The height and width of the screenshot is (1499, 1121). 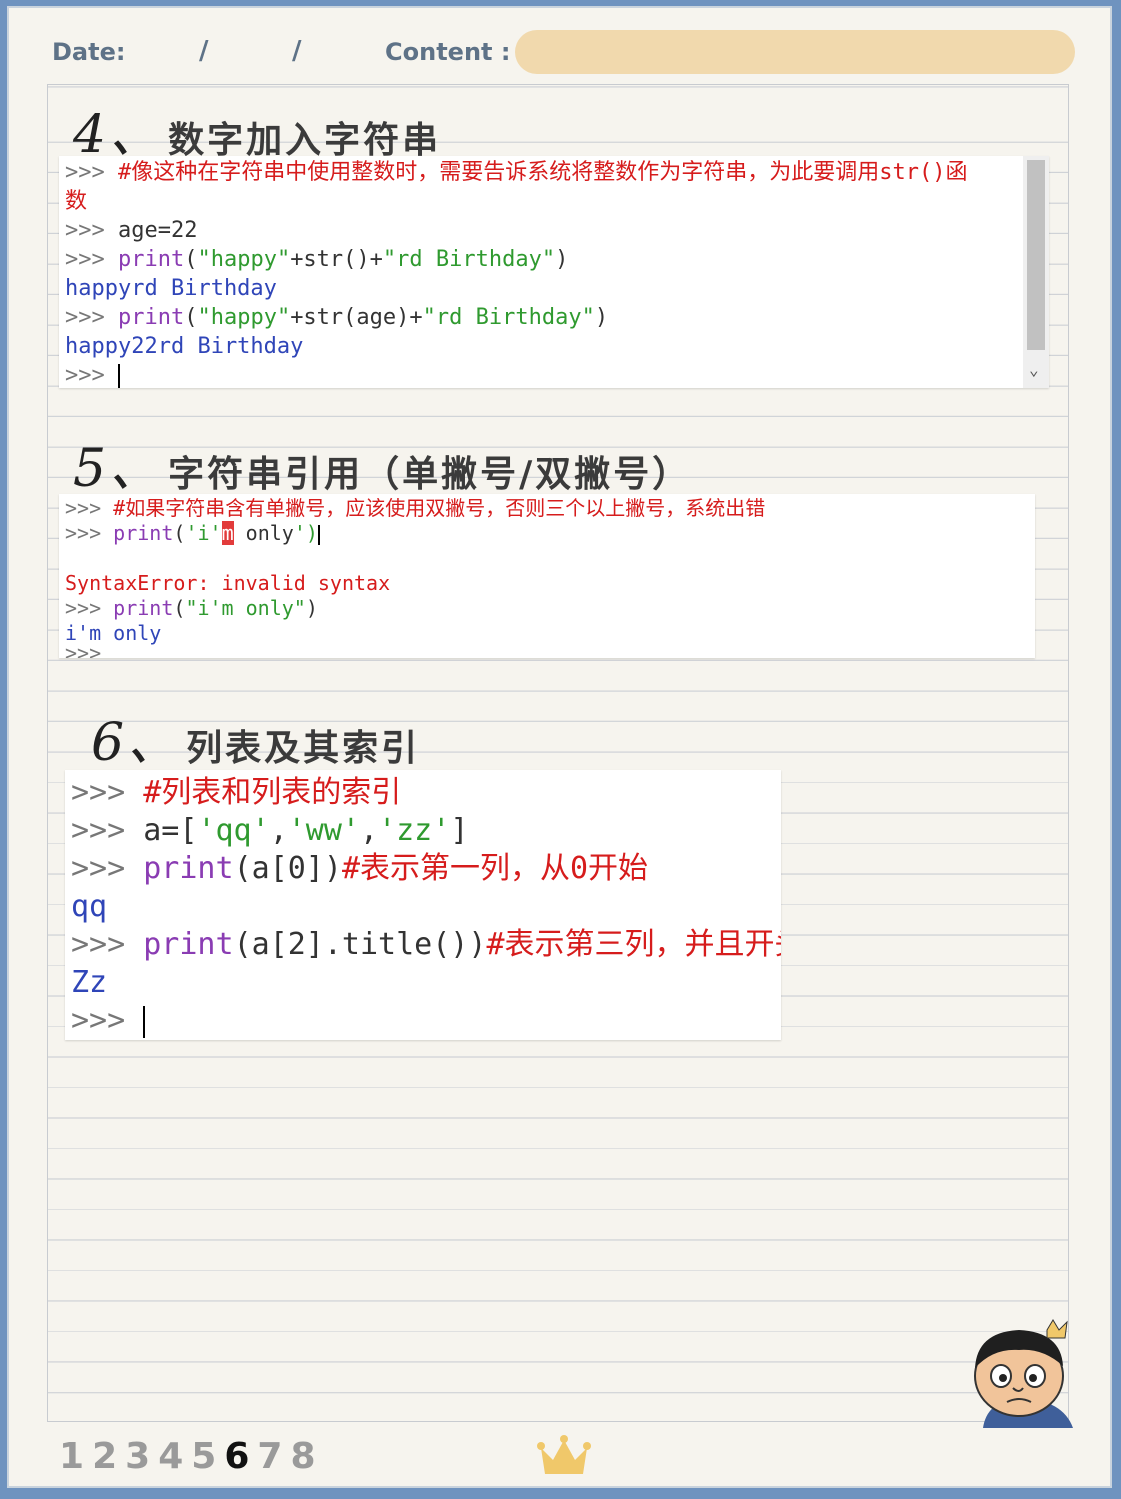 What do you see at coordinates (430, 474) in the screenshot?
I see `section-5-title: 字符串引用（单撇号/双撇号）` at bounding box center [430, 474].